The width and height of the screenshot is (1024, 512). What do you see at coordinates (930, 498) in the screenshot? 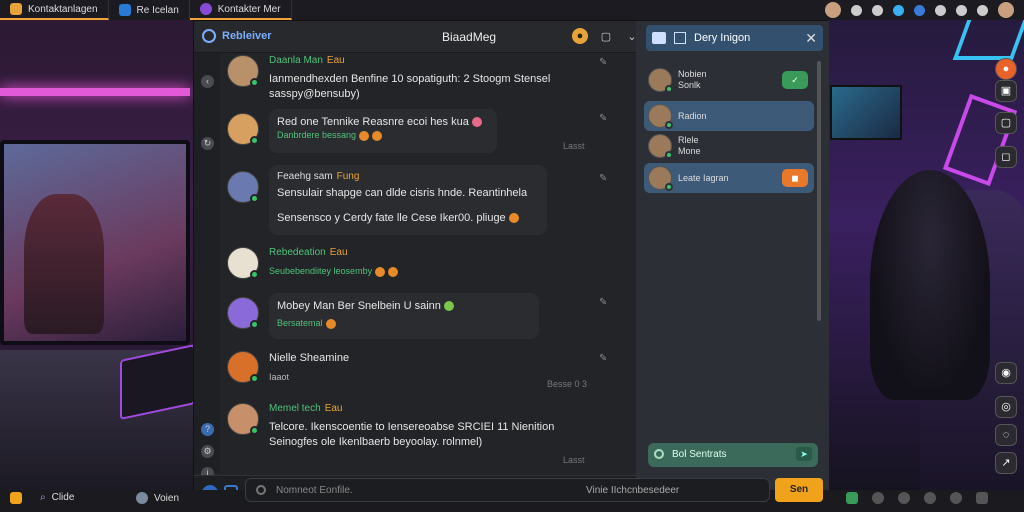
I see `volume-icon` at bounding box center [930, 498].